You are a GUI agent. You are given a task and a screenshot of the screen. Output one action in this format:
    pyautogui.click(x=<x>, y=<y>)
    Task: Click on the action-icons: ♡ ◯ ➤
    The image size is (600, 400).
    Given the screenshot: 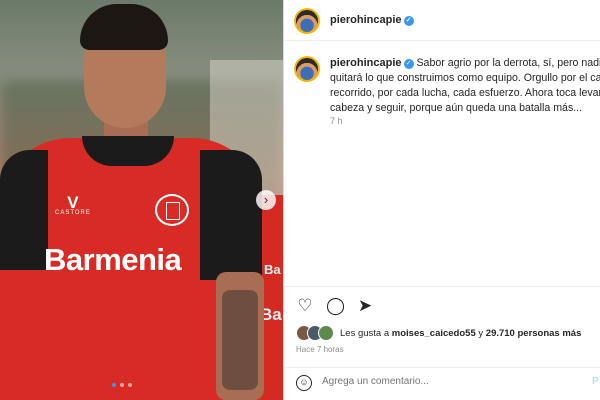 What is the action you would take?
    pyautogui.click(x=335, y=306)
    